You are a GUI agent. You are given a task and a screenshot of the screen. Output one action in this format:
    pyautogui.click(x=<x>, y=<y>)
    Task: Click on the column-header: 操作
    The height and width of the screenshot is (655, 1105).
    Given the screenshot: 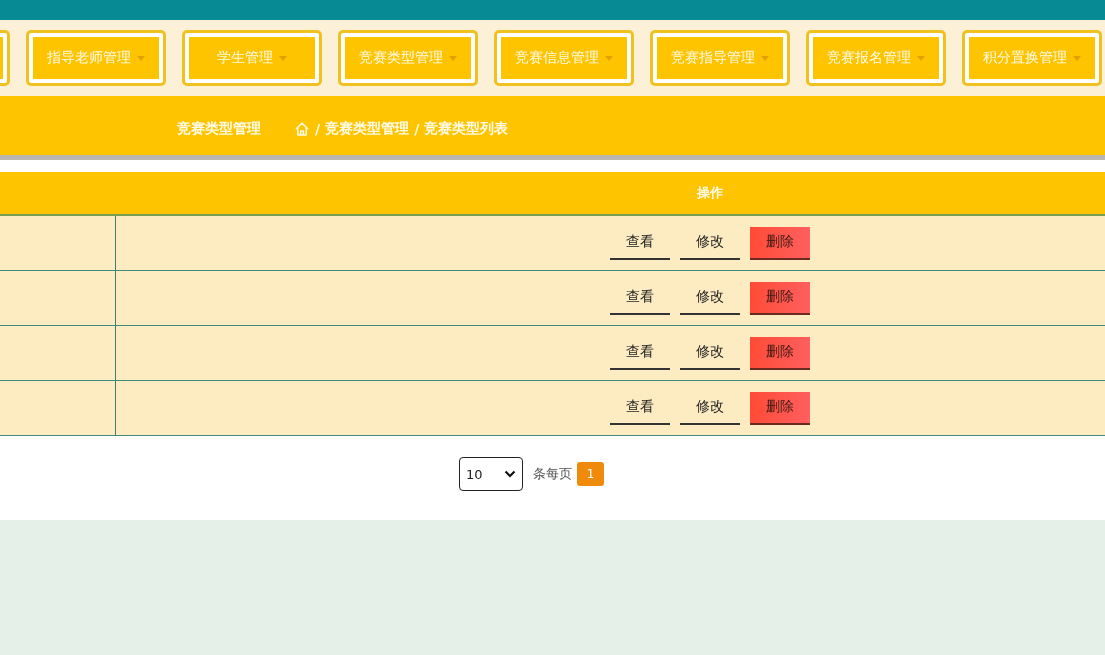 What is the action you would take?
    pyautogui.click(x=710, y=193)
    